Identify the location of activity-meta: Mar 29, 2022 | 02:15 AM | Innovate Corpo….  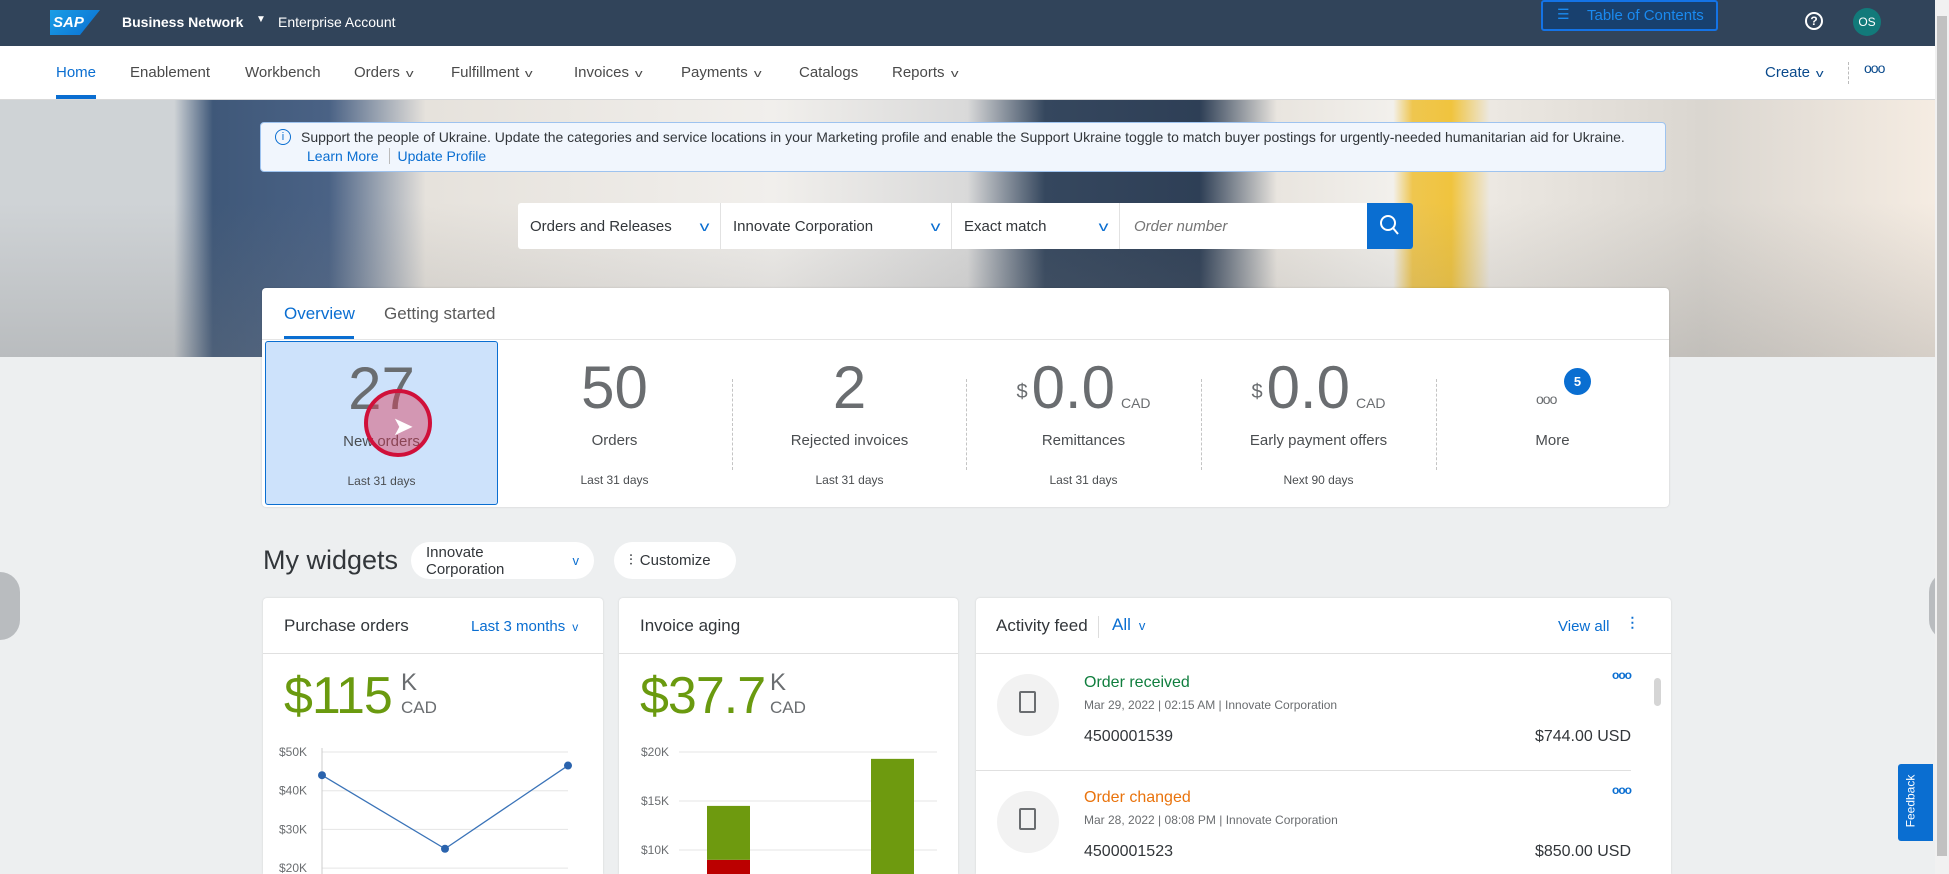
(1211, 705).